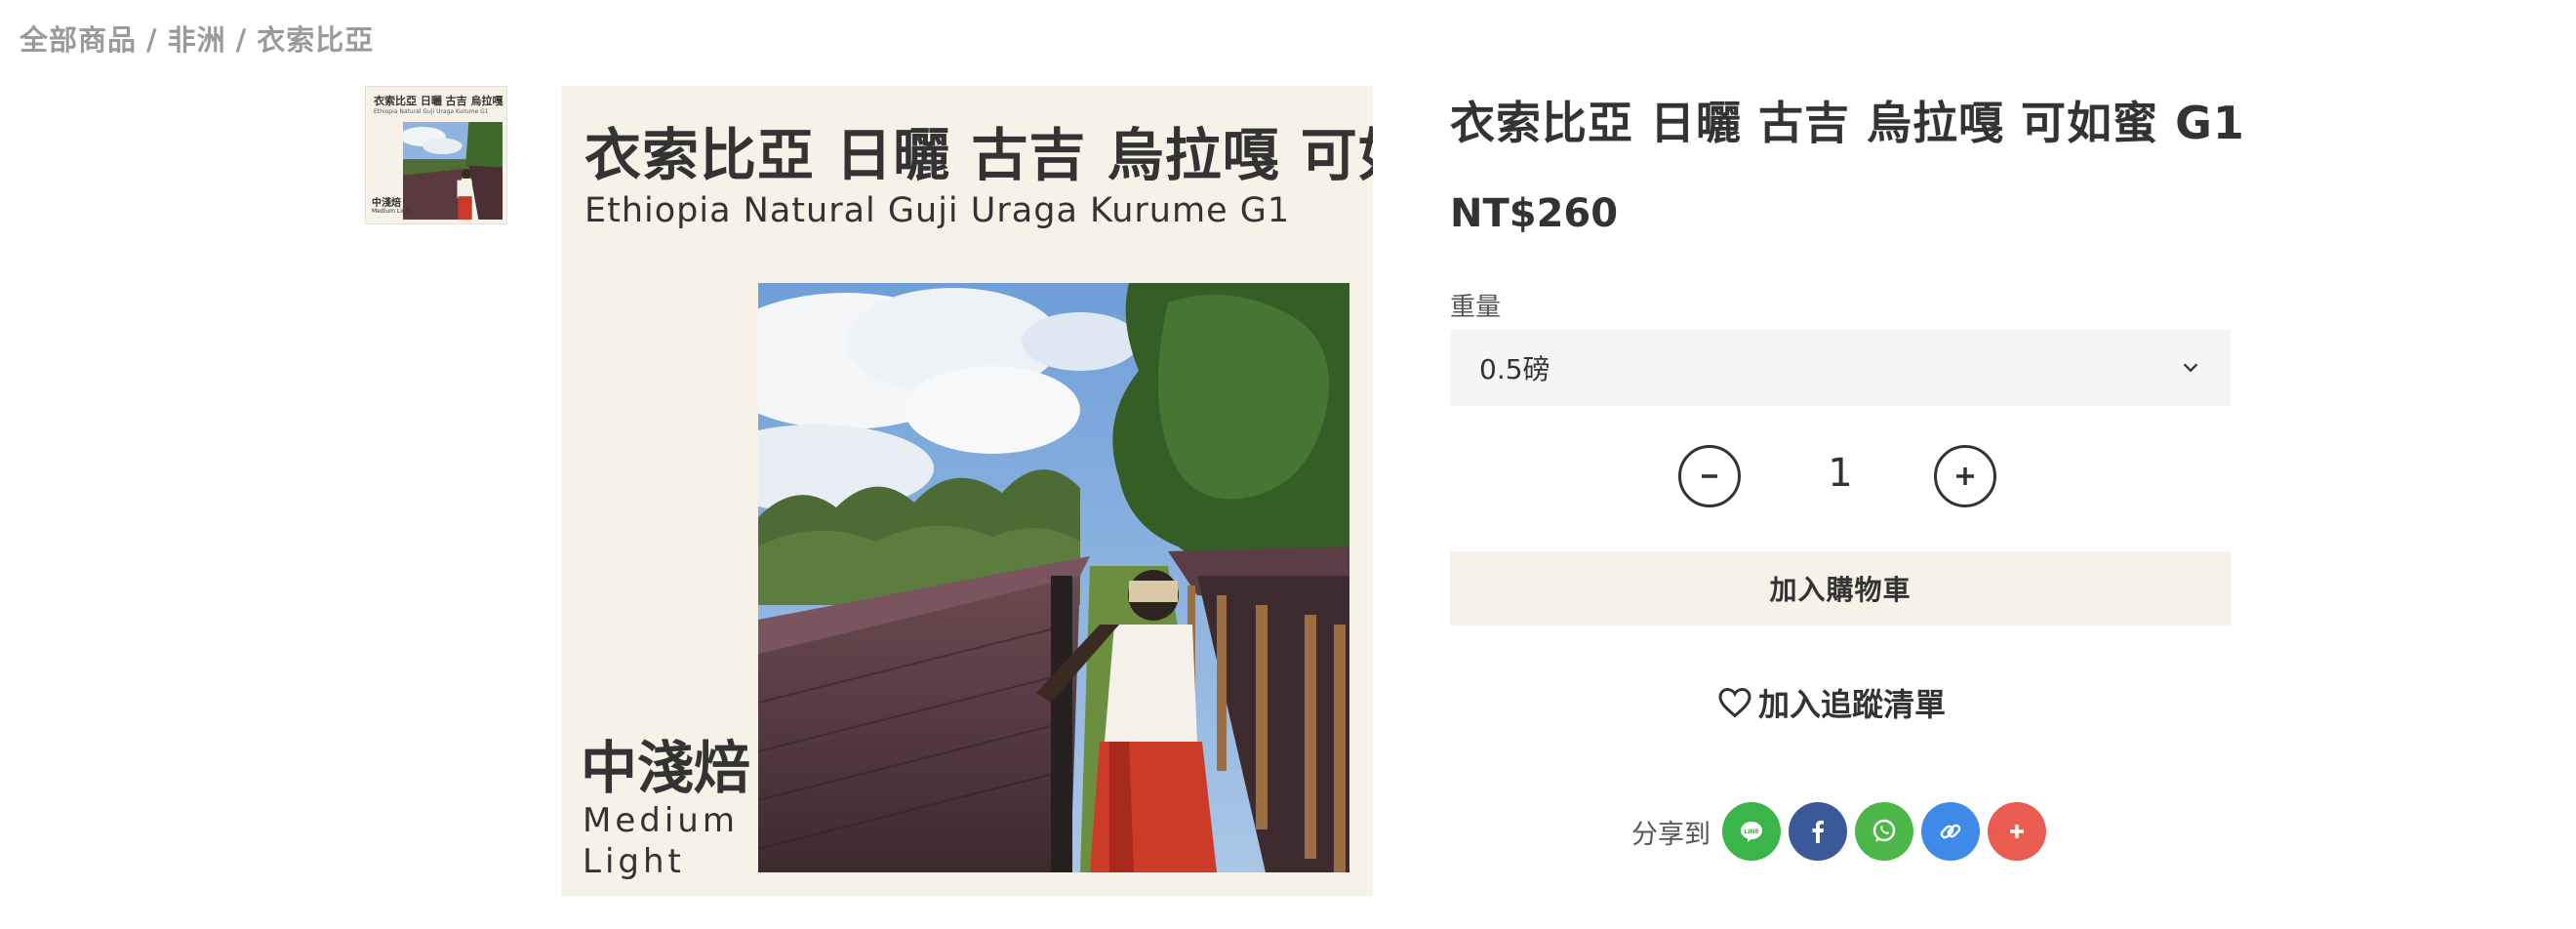 The width and height of the screenshot is (2576, 929). What do you see at coordinates (661, 841) in the screenshot?
I see `image-roast-en: Medium Light` at bounding box center [661, 841].